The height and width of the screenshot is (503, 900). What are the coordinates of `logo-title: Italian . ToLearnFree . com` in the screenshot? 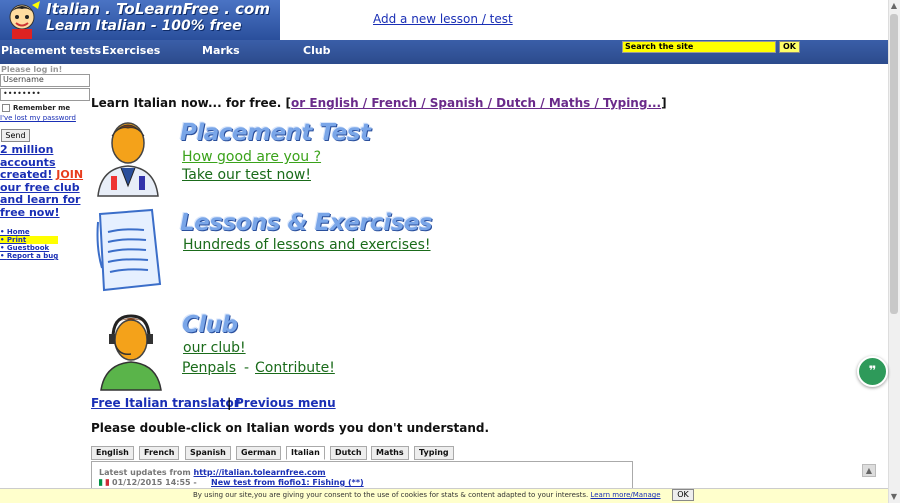 It's located at (158, 9).